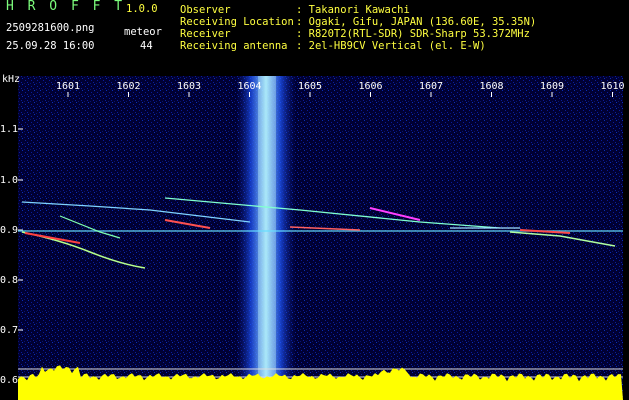  I want to click on x-tick-label: 1604, so click(250, 86).